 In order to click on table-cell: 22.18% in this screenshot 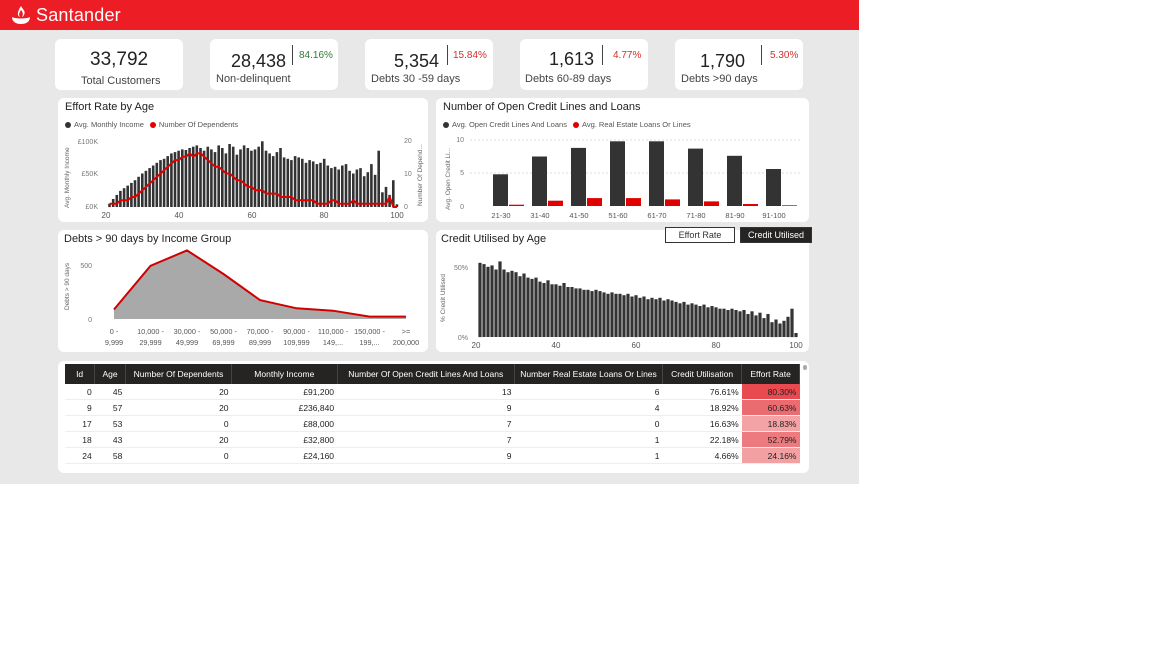, I will do `click(702, 439)`.